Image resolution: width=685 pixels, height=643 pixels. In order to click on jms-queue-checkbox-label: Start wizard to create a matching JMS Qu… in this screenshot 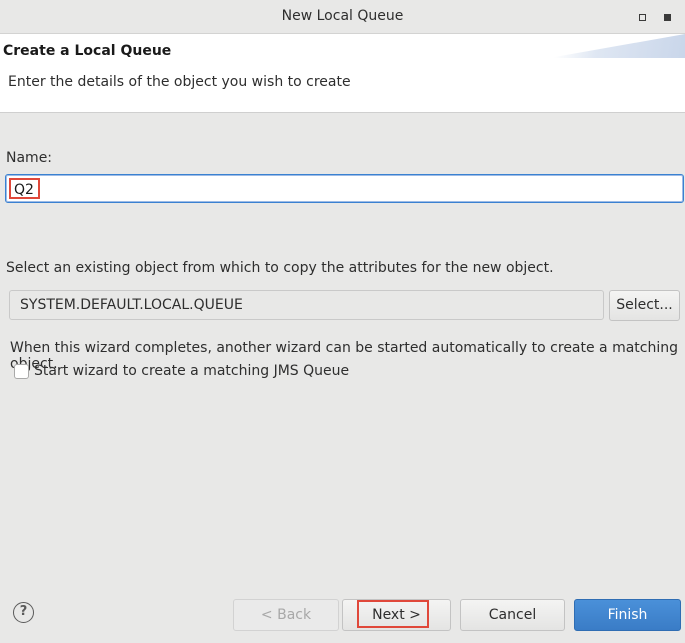, I will do `click(191, 371)`.